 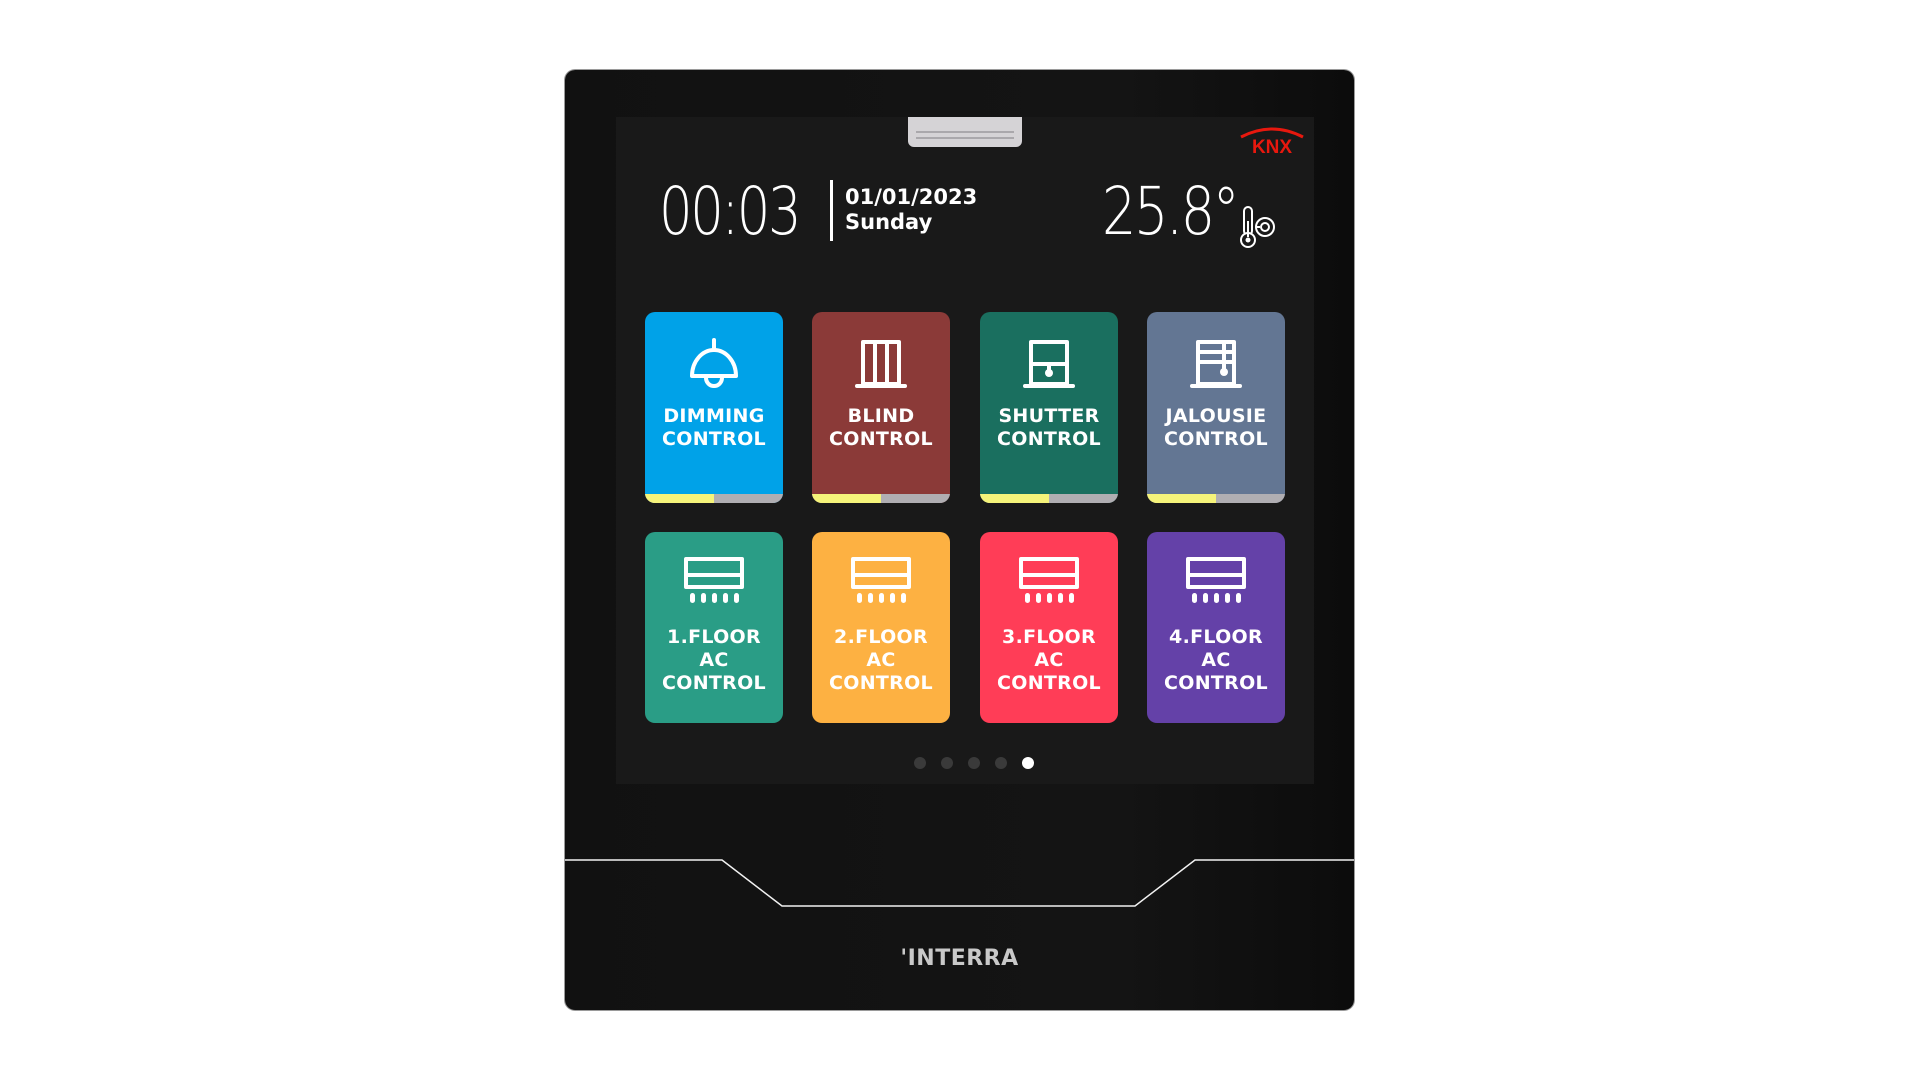 I want to click on thermometer-icon, so click(x=1257, y=227).